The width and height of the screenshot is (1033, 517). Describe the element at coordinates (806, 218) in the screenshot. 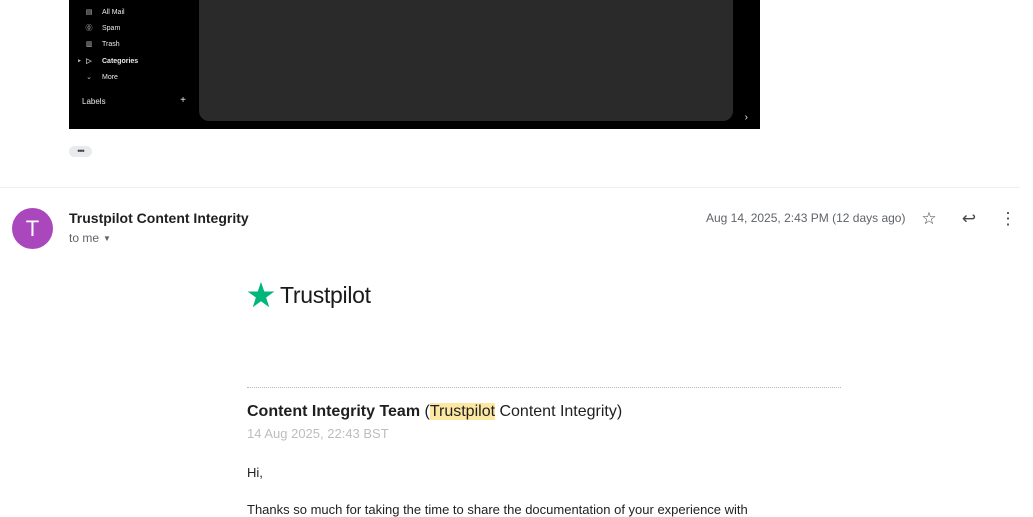

I see `message-date: Aug 14, 2025, 2:43 PM (12 days ago)` at that location.